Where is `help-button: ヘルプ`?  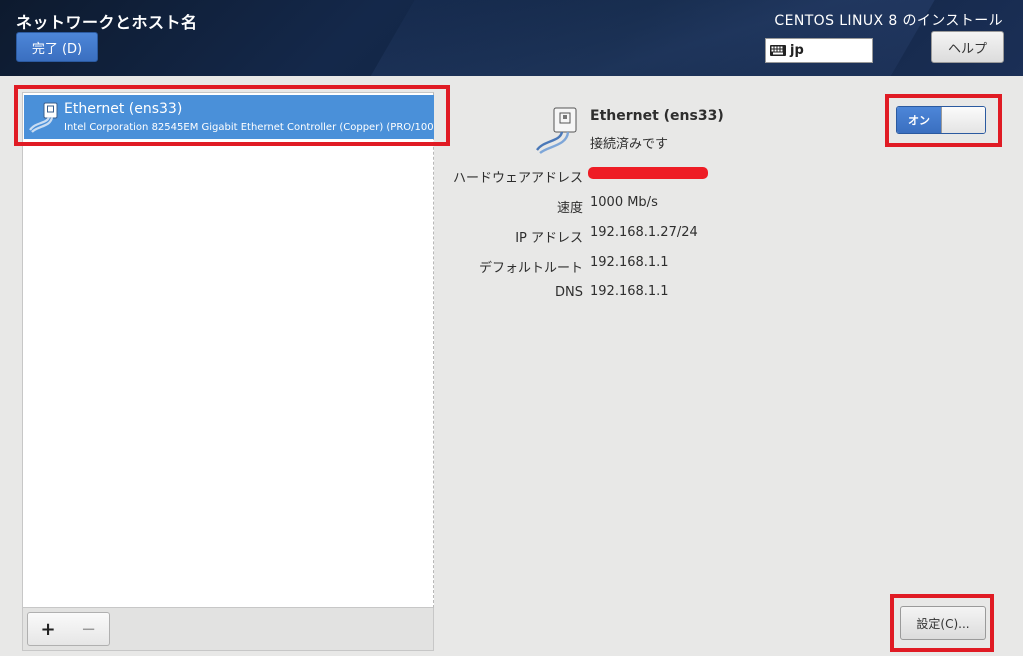
help-button: ヘルプ is located at coordinates (967, 47).